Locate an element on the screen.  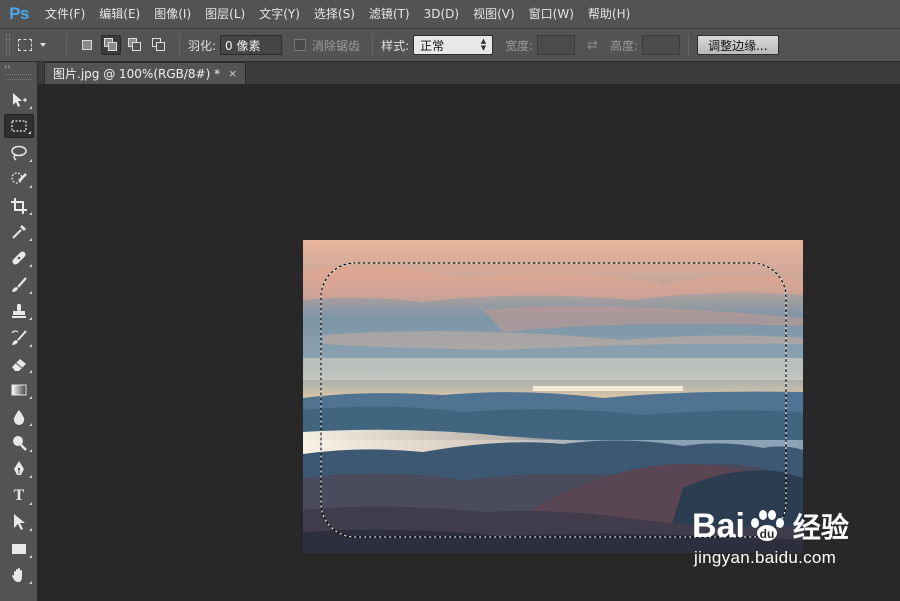
document-tab: 图片.jpg @ 100%(RGB/8#) * × is located at coordinates (145, 73).